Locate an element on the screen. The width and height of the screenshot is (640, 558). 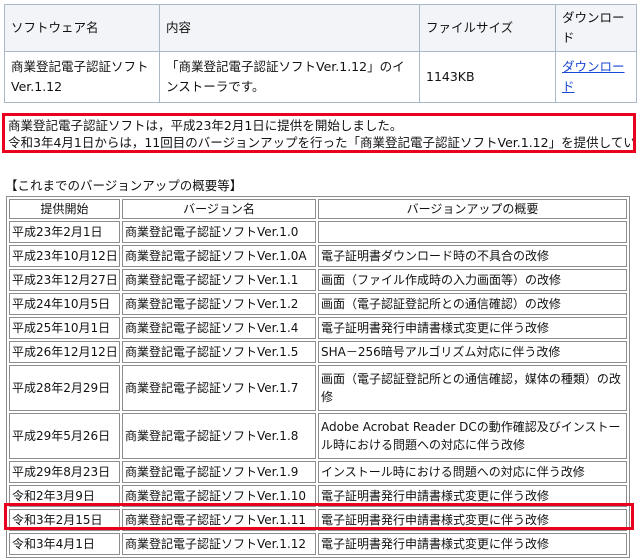
summary-cell: 画面（ファイル作成時の入力画面等）の改修 is located at coordinates (472, 280).